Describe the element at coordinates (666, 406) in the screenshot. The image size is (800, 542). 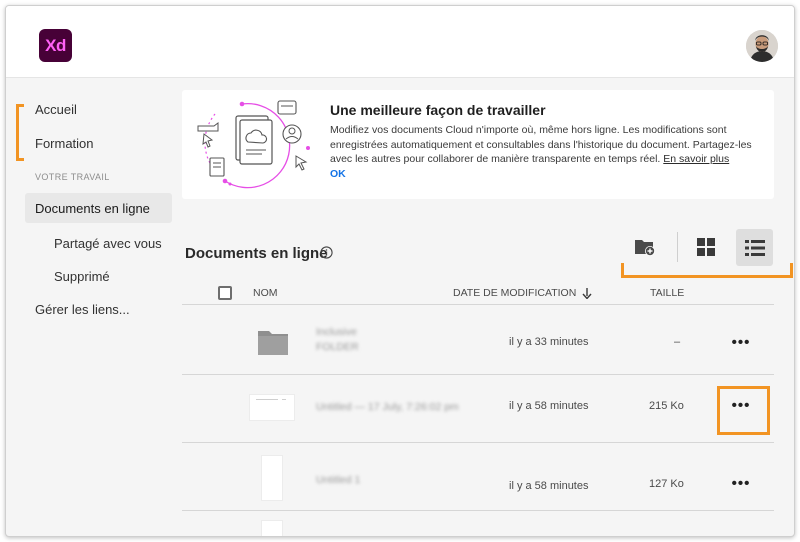
I see `row-size: 215 Ko` at that location.